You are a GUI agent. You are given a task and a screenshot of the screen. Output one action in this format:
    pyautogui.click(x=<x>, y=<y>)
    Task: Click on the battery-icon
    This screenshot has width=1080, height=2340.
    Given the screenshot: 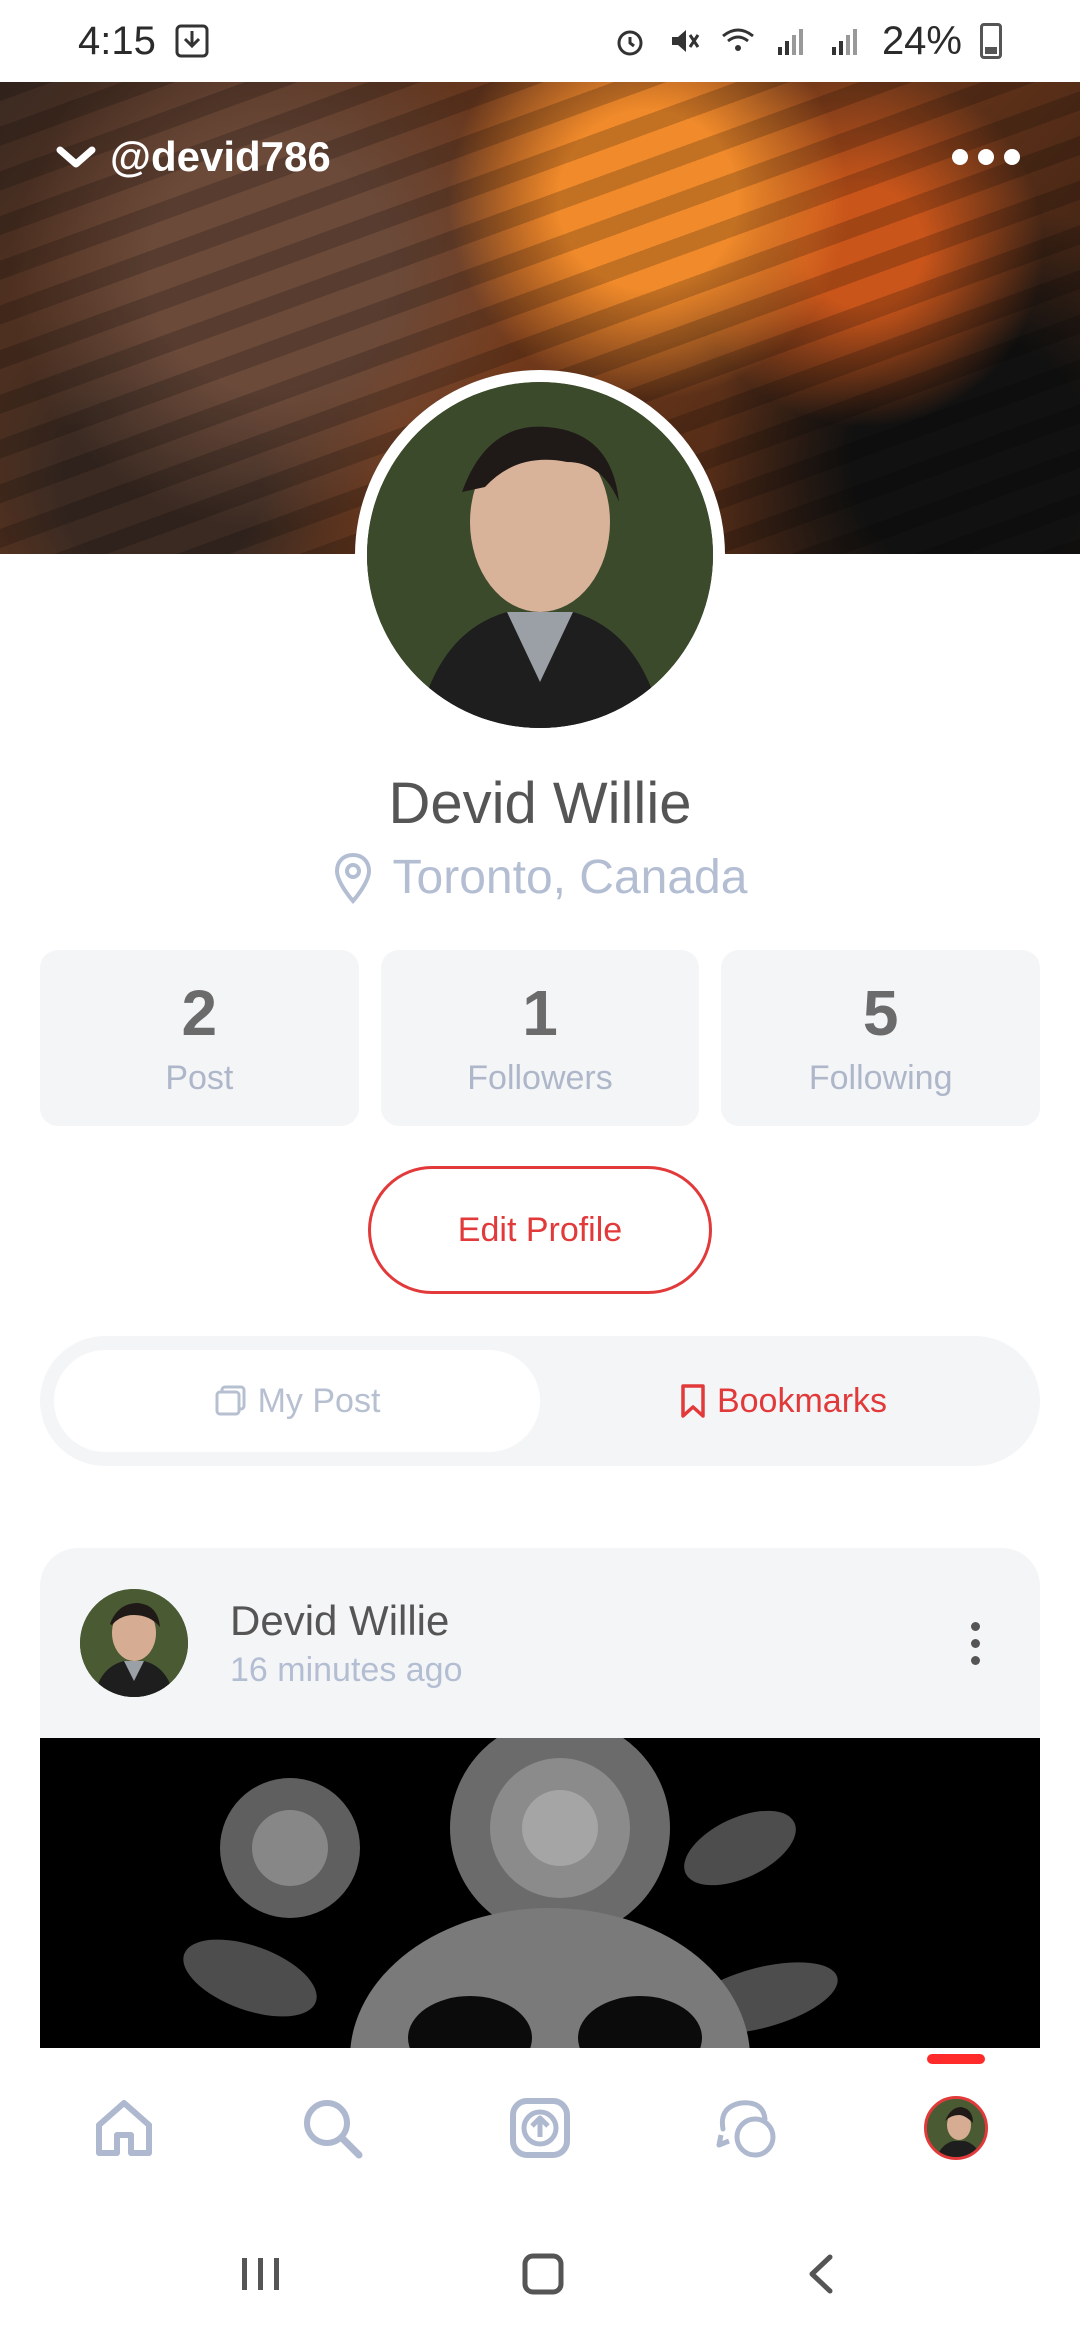 What is the action you would take?
    pyautogui.click(x=991, y=41)
    